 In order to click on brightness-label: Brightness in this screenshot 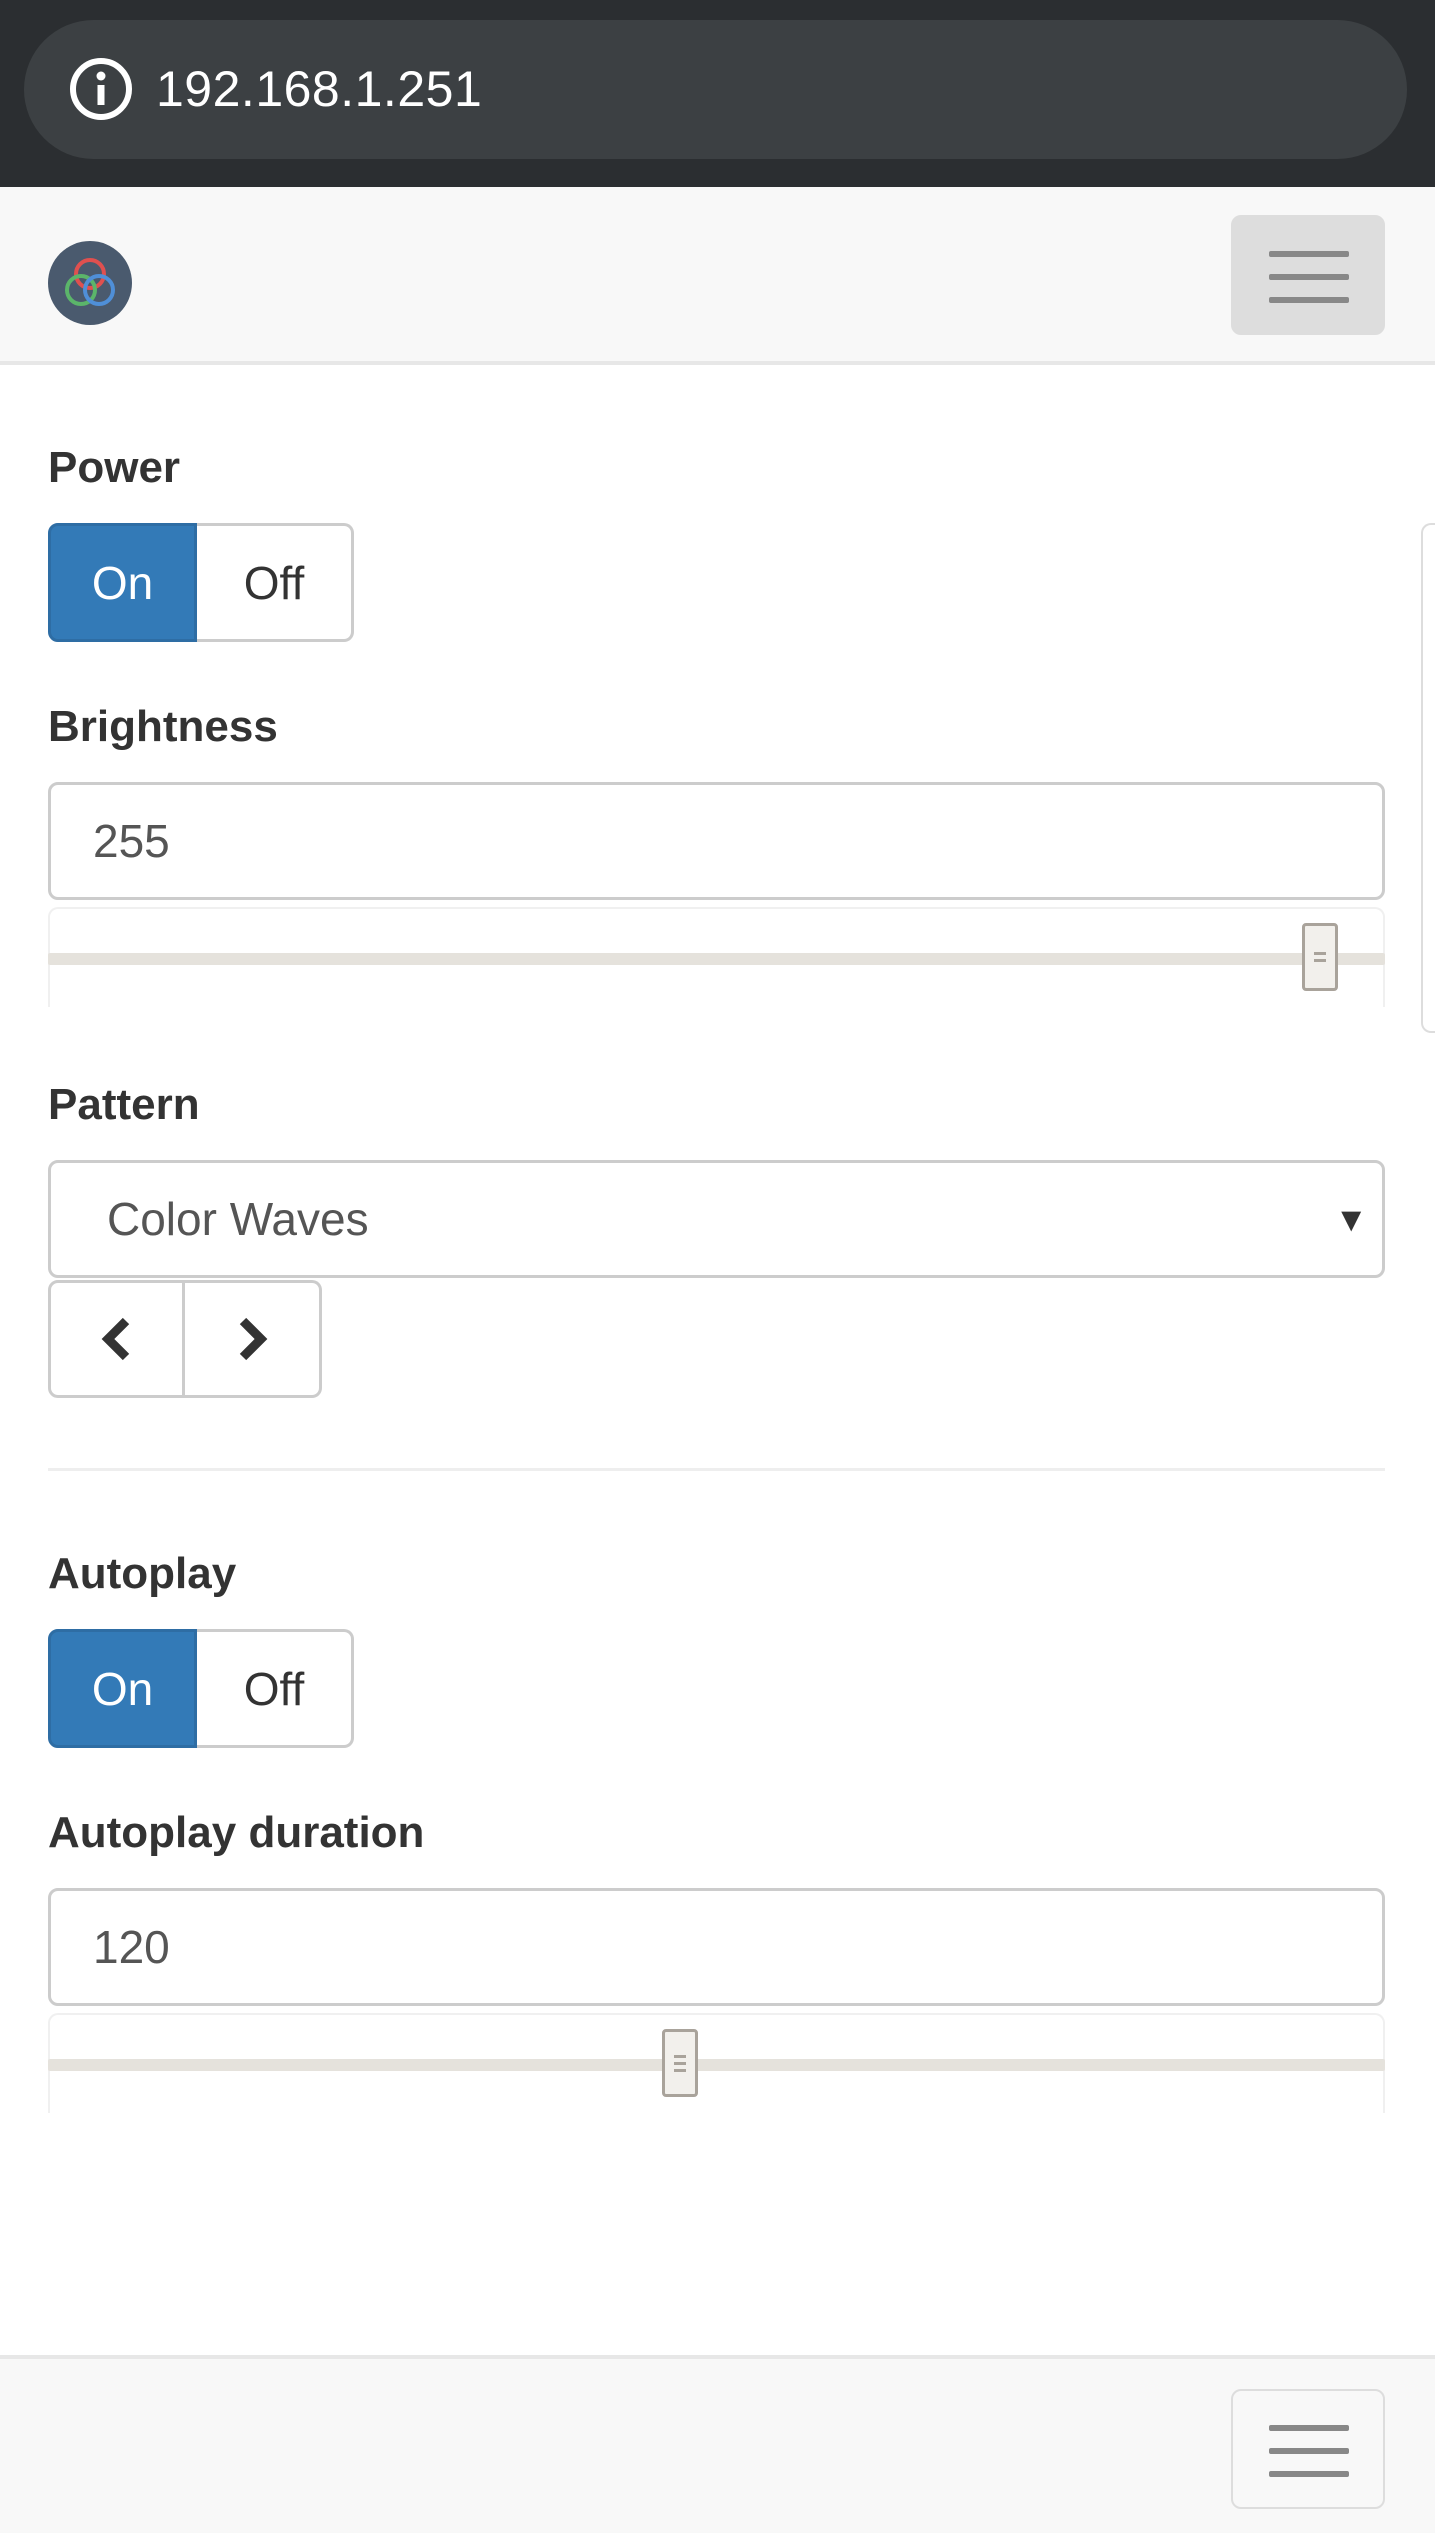, I will do `click(163, 726)`.